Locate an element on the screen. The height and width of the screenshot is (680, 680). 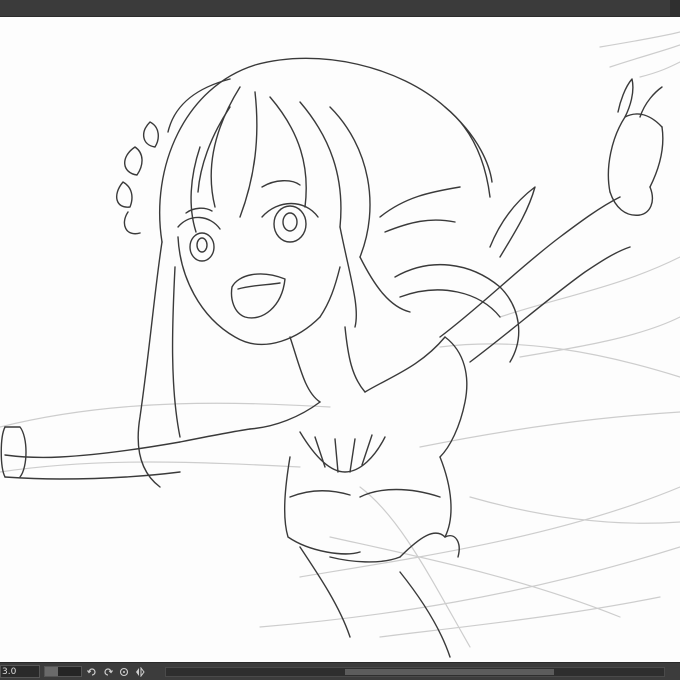
zoom-slider is located at coordinates (63, 671).